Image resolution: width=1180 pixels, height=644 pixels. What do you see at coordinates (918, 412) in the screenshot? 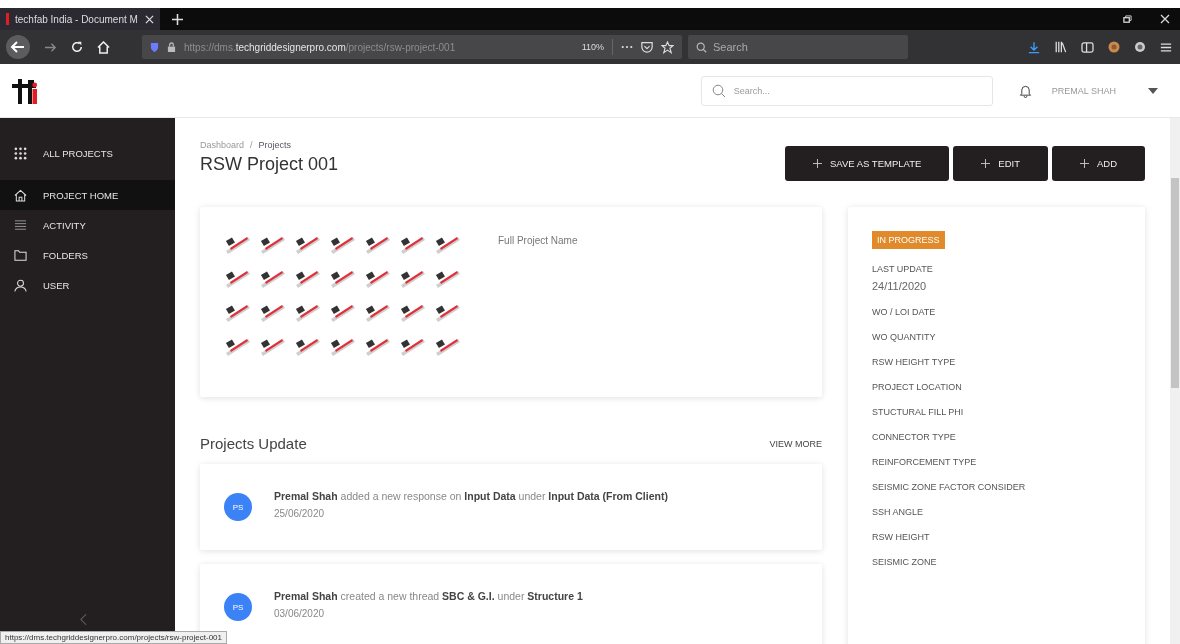
I see `field-label: STUCTURAL FILL PHI` at bounding box center [918, 412].